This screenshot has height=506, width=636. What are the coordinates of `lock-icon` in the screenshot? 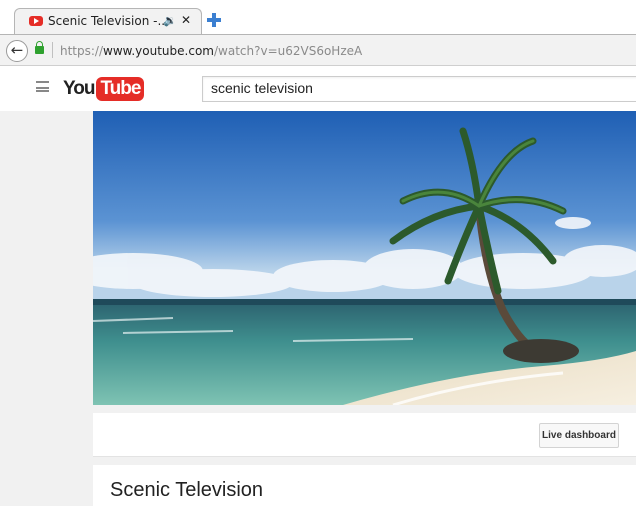 It's located at (39, 47).